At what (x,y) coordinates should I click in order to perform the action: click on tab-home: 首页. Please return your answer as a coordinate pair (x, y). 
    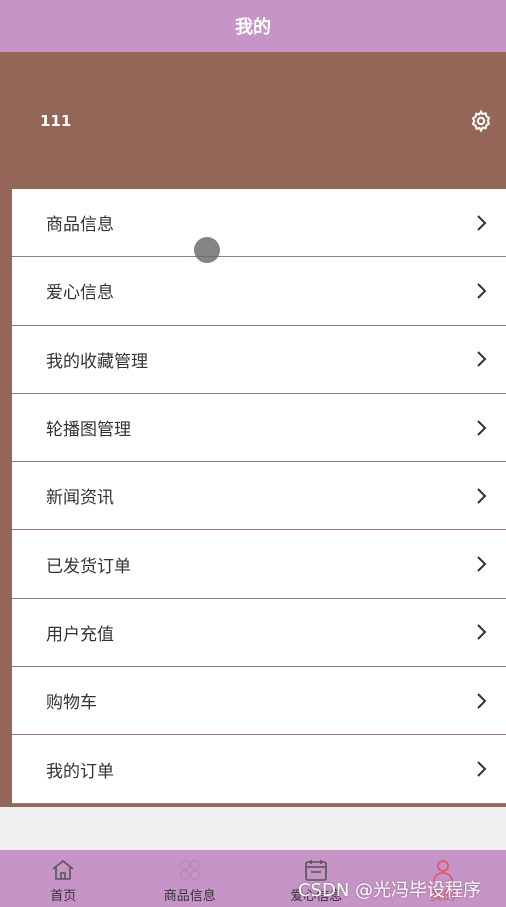
    Looking at the image, I should click on (63, 878).